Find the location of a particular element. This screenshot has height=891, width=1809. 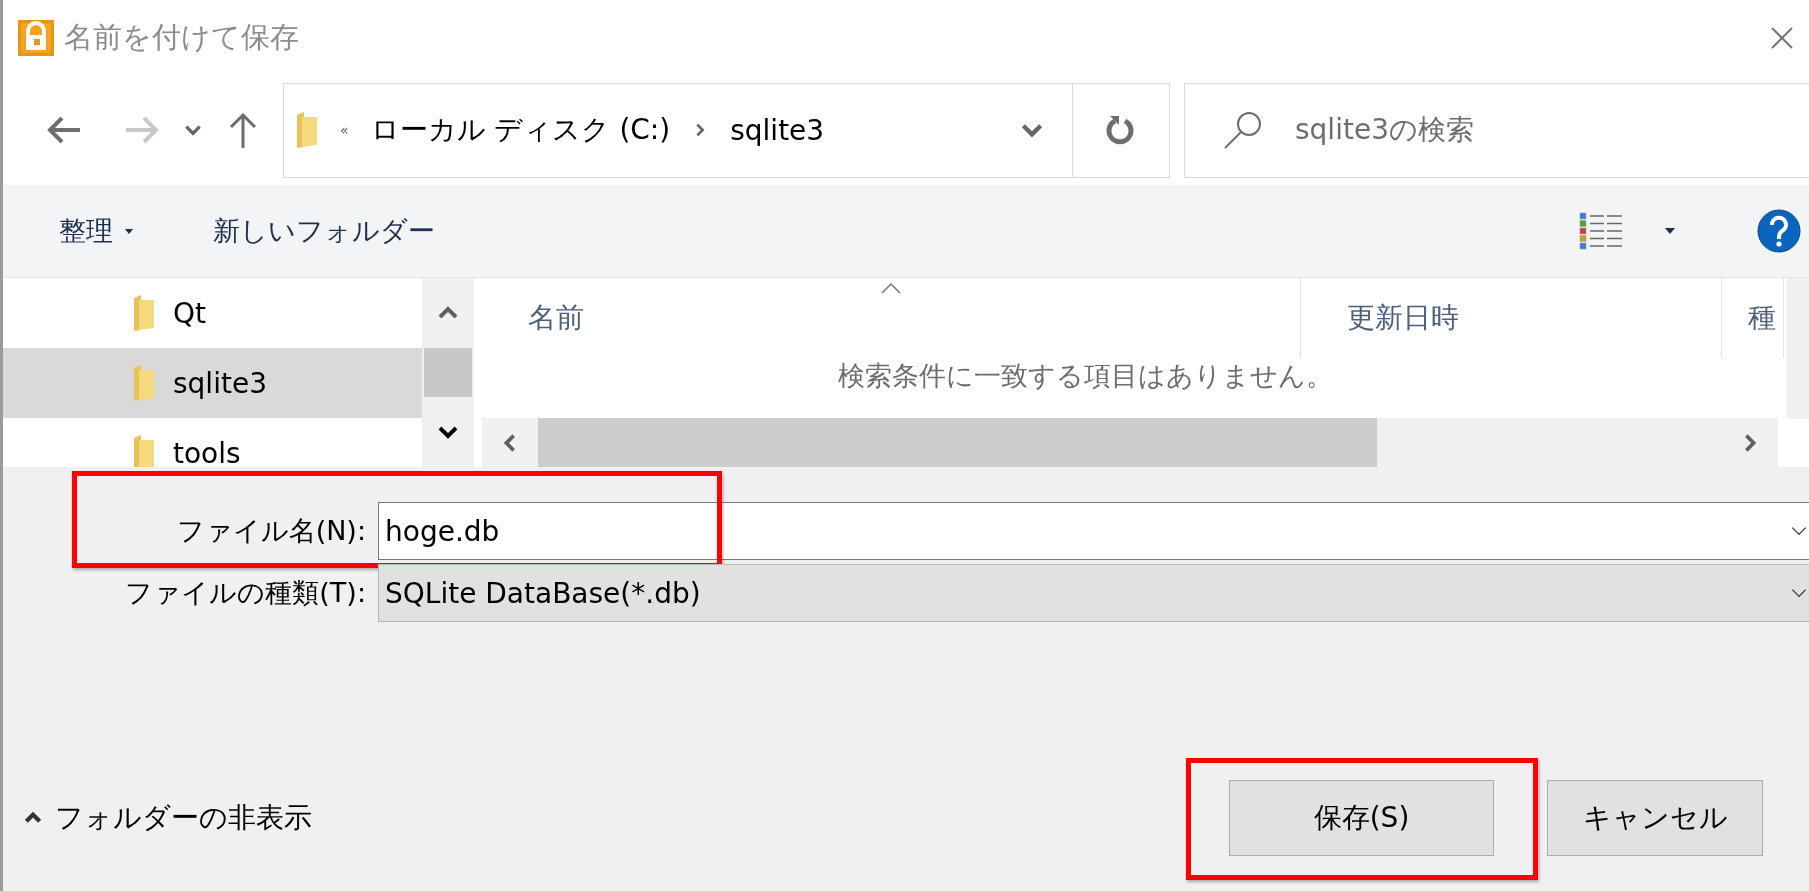

file-type-label: ファイルの種類(T): is located at coordinates (245, 593).